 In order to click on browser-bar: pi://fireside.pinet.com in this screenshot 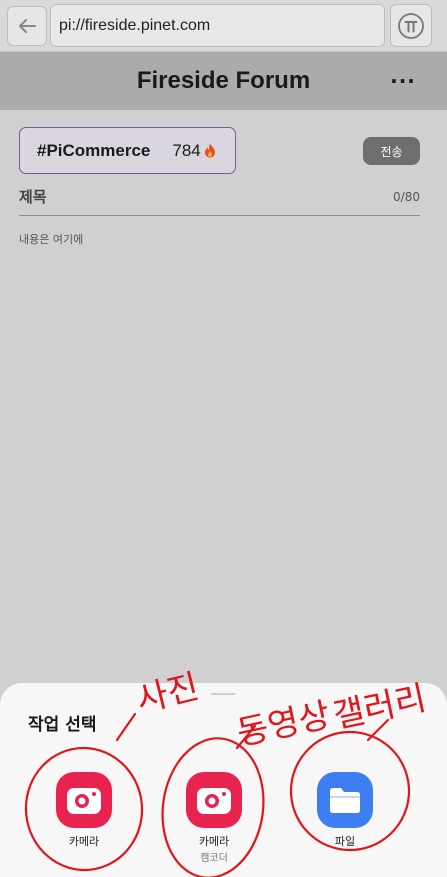, I will do `click(223, 26)`.